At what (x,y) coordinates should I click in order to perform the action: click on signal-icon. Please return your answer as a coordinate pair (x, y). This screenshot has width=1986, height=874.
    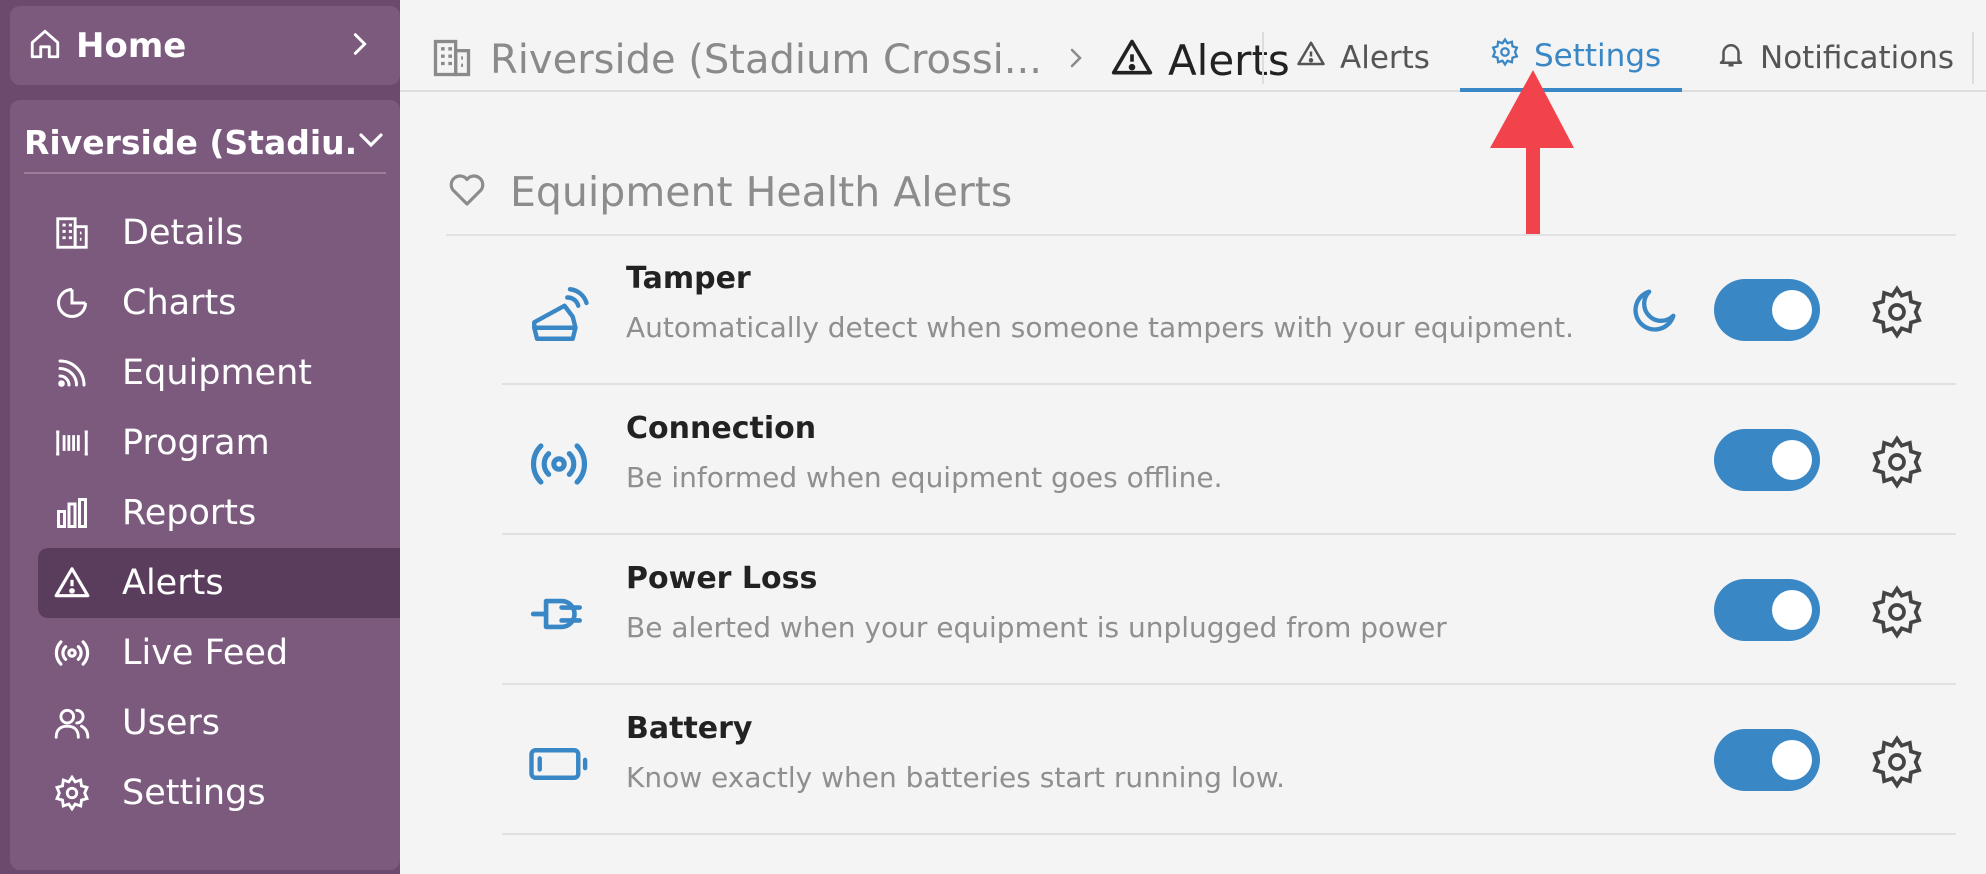
    Looking at the image, I should click on (72, 373).